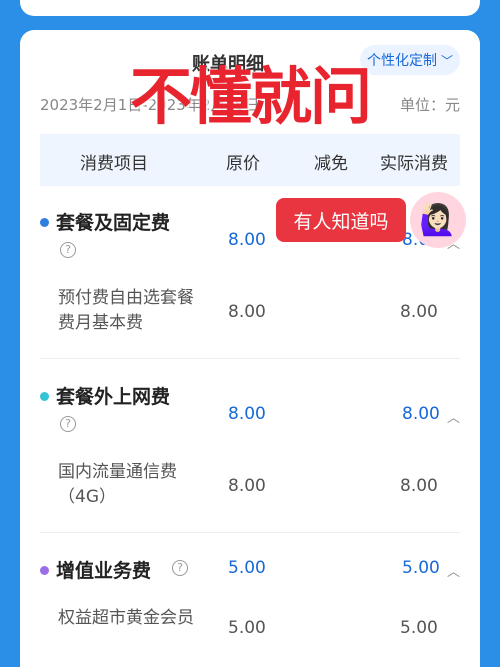  What do you see at coordinates (114, 164) in the screenshot?
I see `column-header-item: 消费项目` at bounding box center [114, 164].